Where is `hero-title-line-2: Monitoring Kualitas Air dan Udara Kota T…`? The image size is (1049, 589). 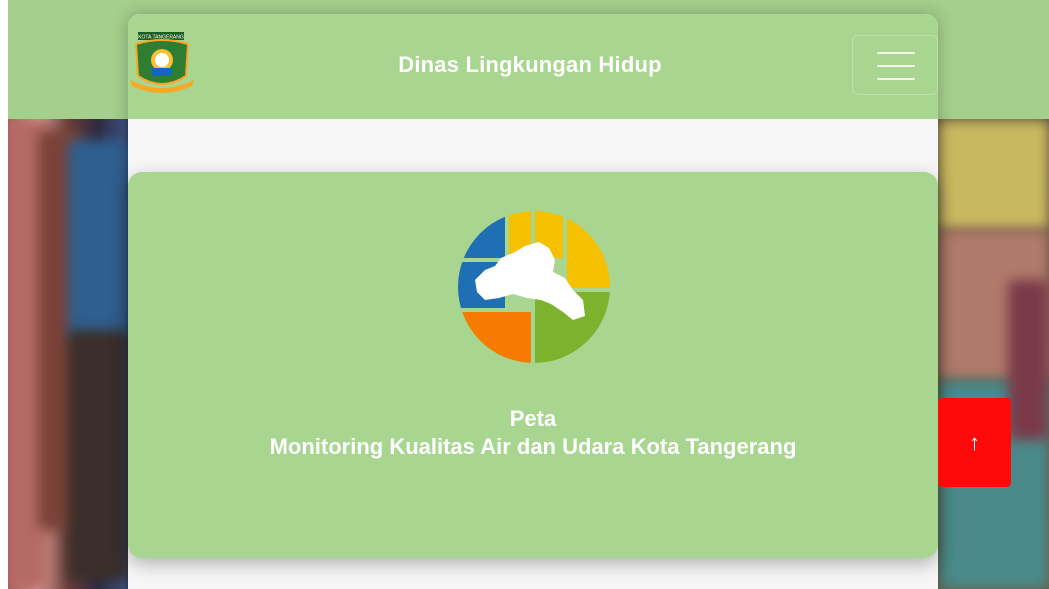 hero-title-line-2: Monitoring Kualitas Air dan Udara Kota T… is located at coordinates (533, 446).